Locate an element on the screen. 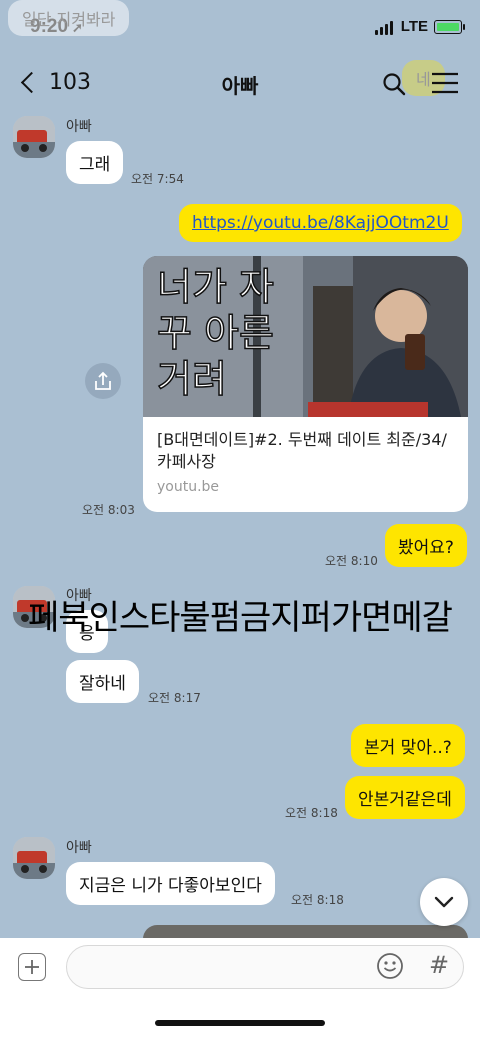 The width and height of the screenshot is (480, 1038). attach-button is located at coordinates (32, 967).